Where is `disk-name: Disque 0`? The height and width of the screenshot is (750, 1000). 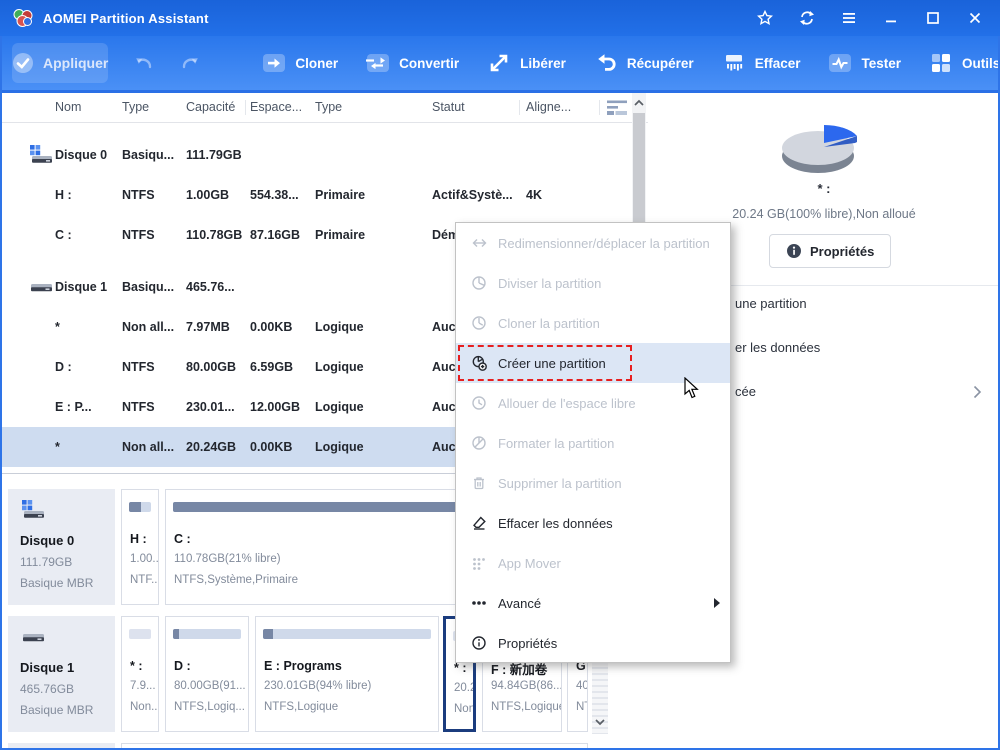 disk-name: Disque 0 is located at coordinates (47, 540).